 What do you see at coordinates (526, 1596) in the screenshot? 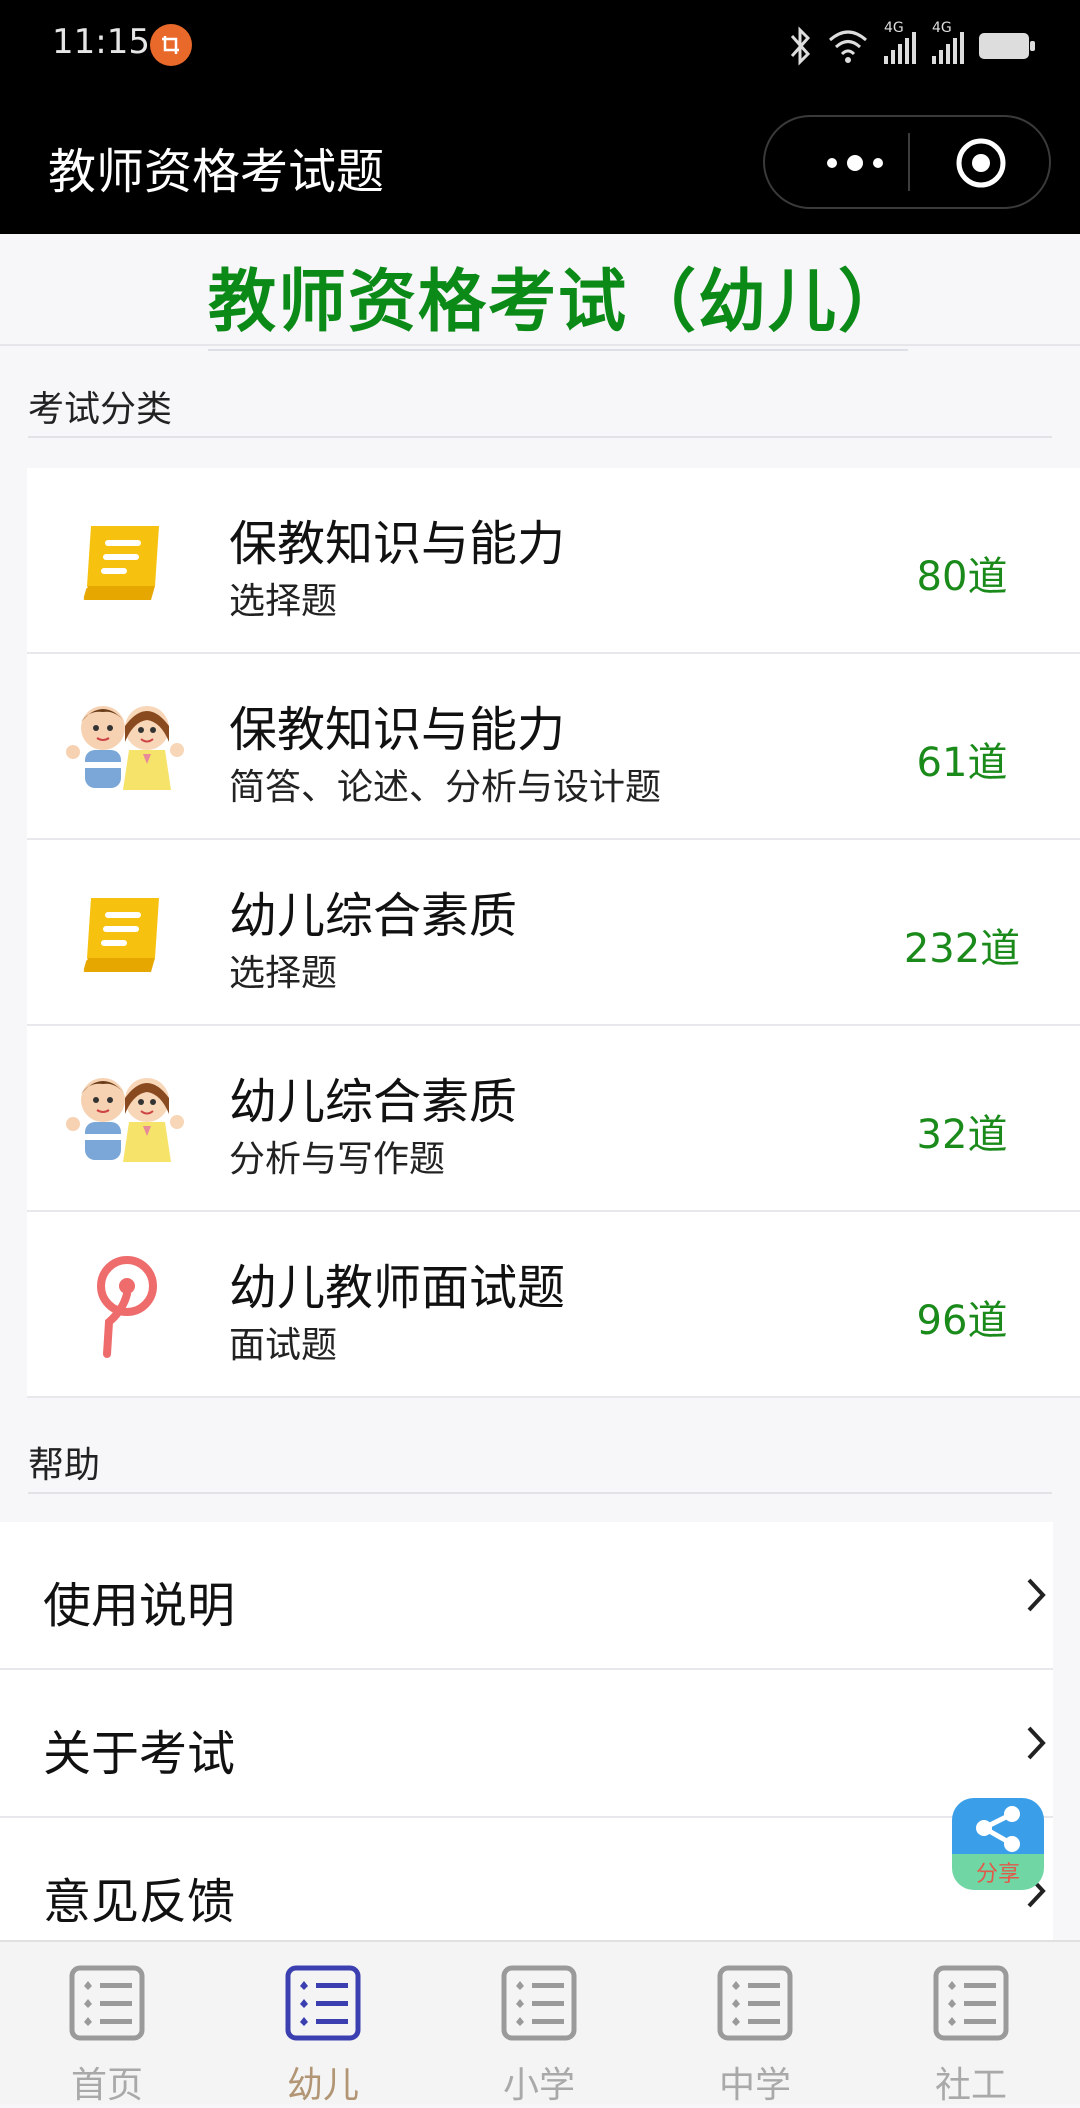
I see `help-item-usage: 使用说明` at bounding box center [526, 1596].